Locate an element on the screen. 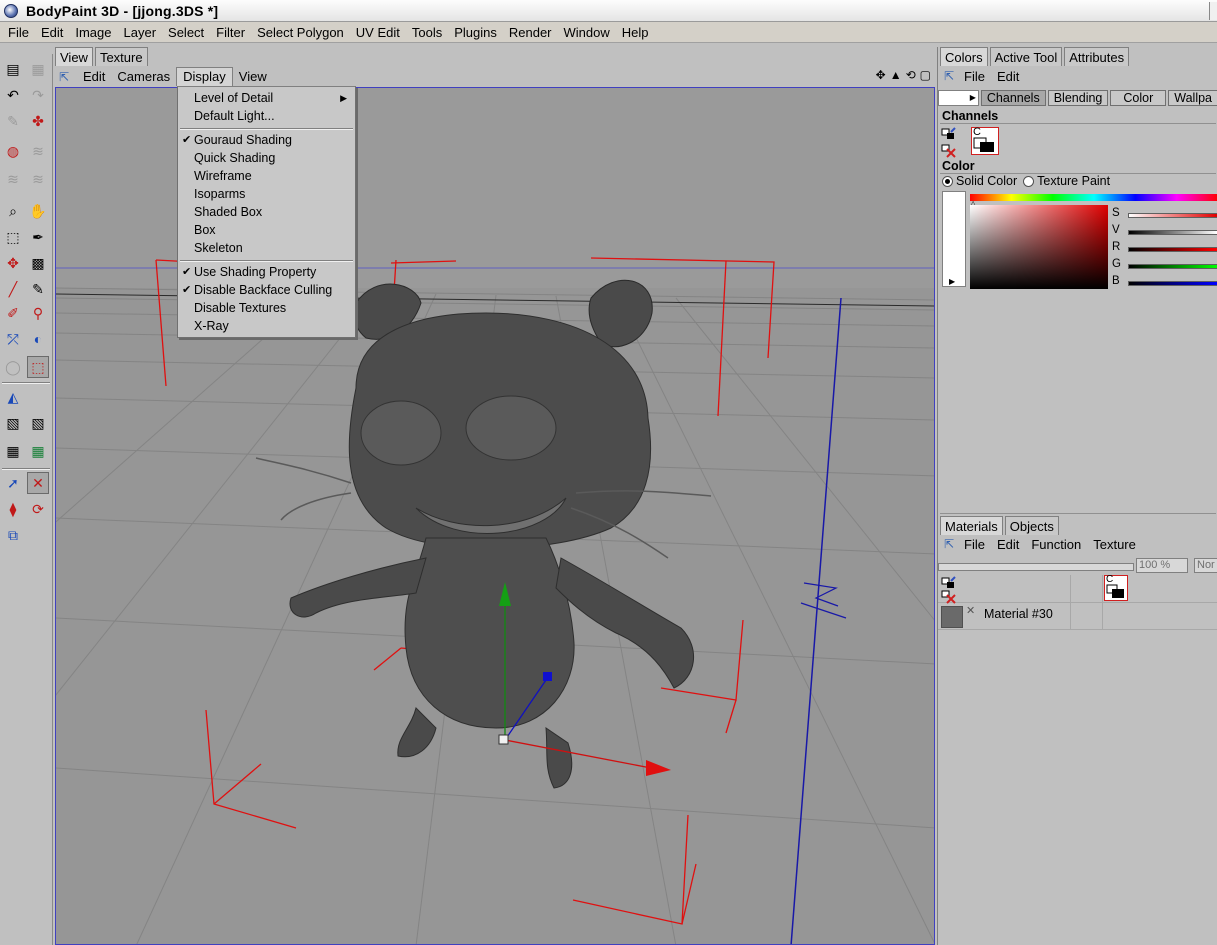  menu-item-x-ray: X-Ray is located at coordinates (266, 326).